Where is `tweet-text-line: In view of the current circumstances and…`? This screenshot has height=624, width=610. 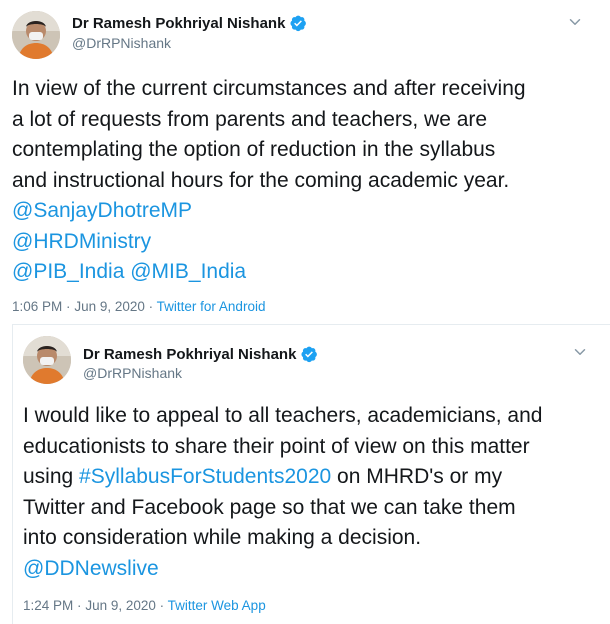
tweet-text-line: In view of the current circumstances and… is located at coordinates (269, 88).